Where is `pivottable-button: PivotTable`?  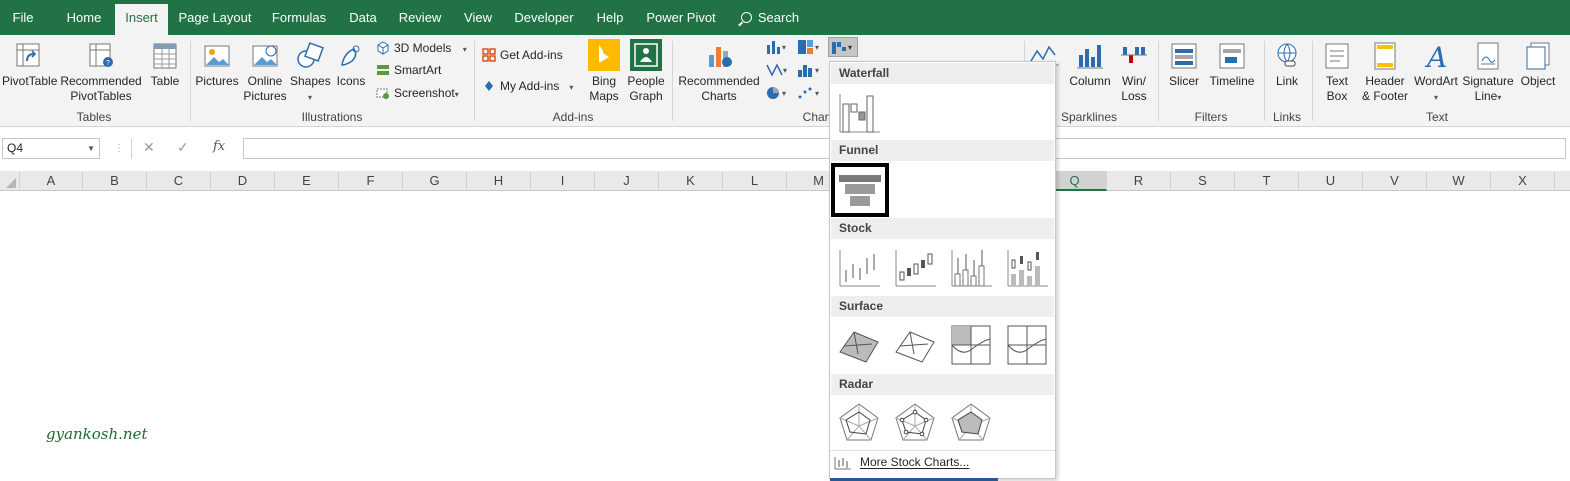
pivottable-button: PivotTable is located at coordinates (29, 65).